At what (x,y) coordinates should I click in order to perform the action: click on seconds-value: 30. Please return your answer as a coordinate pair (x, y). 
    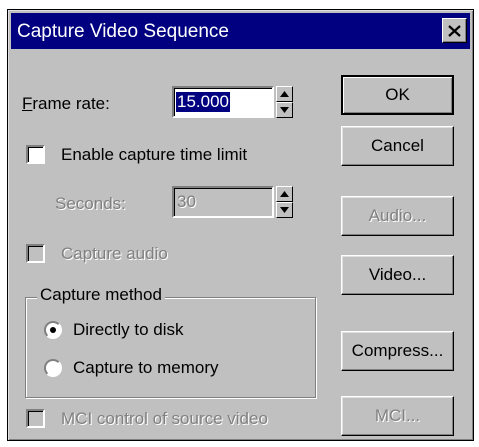
    Looking at the image, I should click on (186, 201).